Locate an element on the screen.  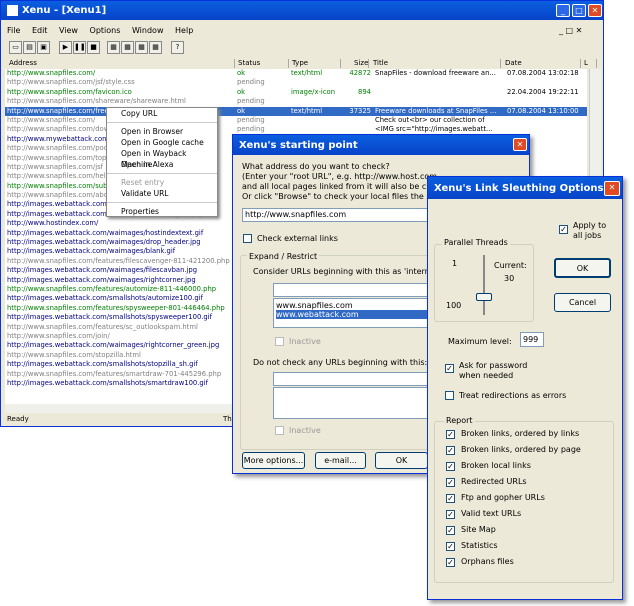
current-label: Current: is located at coordinates (510, 265).